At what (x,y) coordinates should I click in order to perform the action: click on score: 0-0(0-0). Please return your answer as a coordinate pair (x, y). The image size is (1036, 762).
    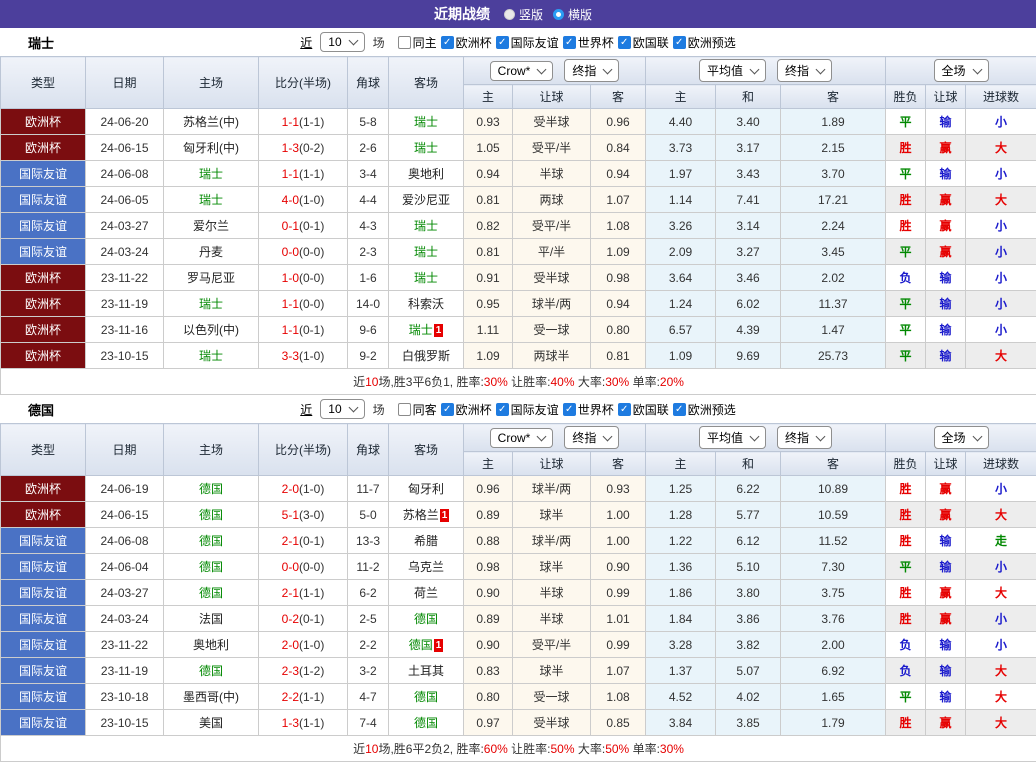
    Looking at the image, I should click on (303, 252).